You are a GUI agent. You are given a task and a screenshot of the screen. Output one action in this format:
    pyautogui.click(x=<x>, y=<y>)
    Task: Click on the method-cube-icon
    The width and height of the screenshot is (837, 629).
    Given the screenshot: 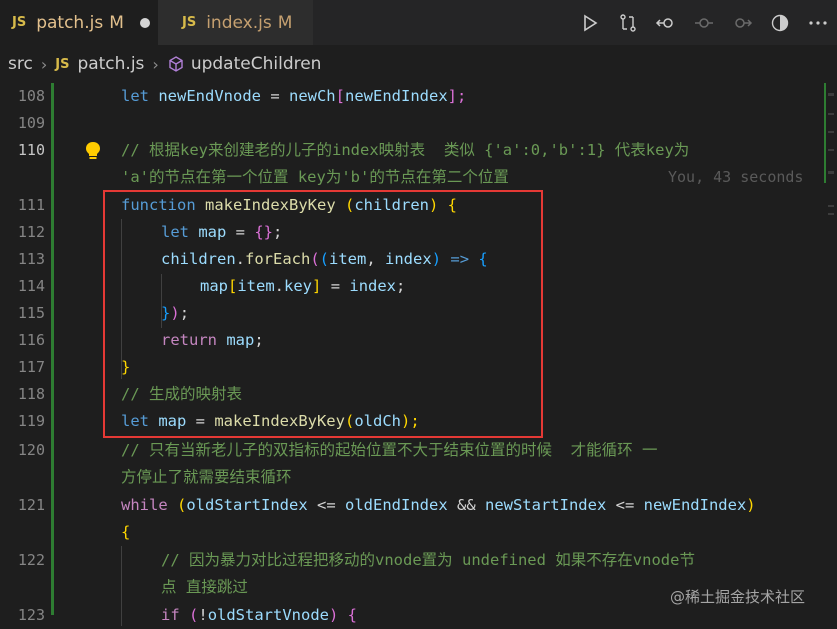 What is the action you would take?
    pyautogui.click(x=176, y=64)
    